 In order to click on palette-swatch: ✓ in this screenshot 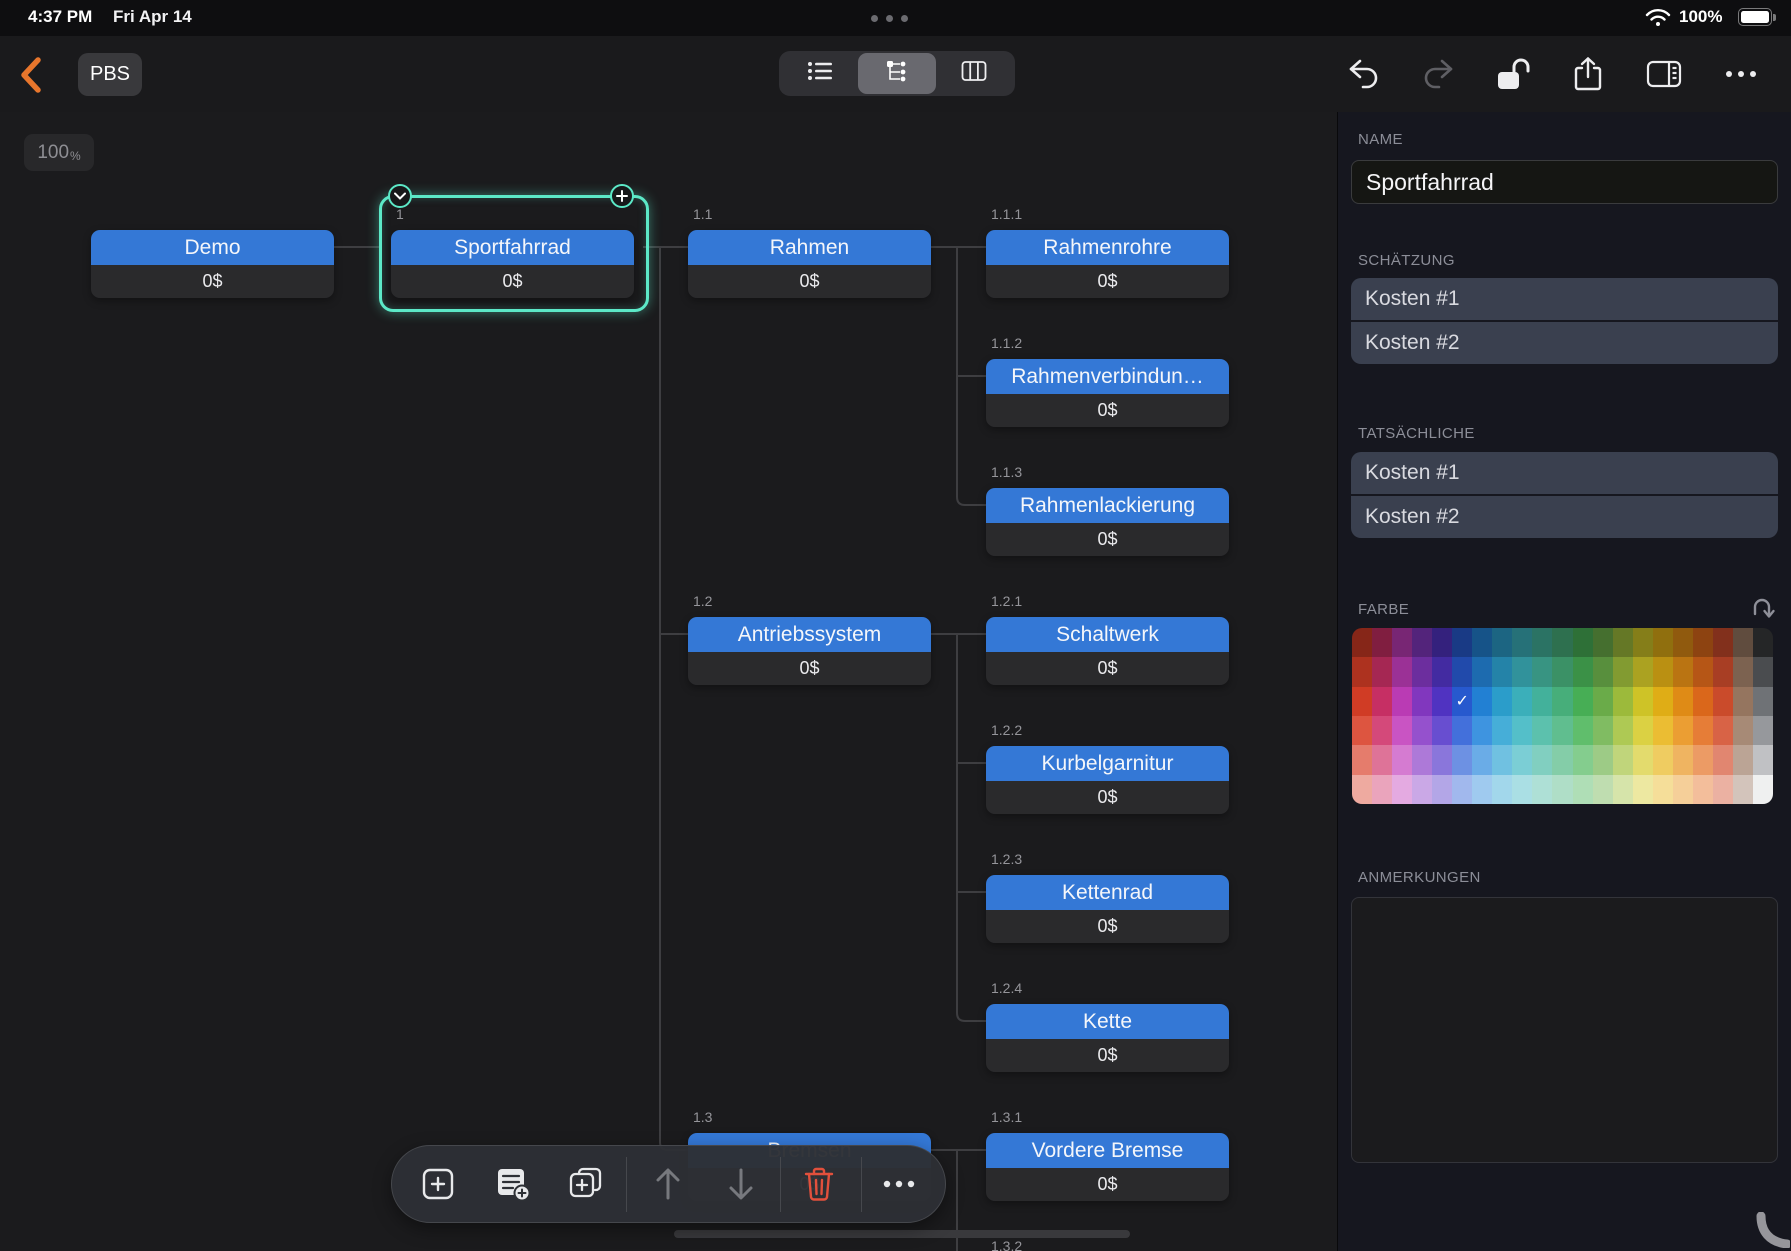, I will do `click(1462, 701)`.